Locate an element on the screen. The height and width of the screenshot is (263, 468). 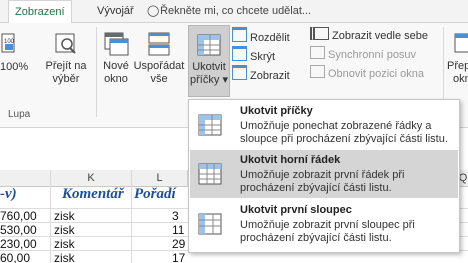
group-zoom-label: Lupa is located at coordinates (19, 114).